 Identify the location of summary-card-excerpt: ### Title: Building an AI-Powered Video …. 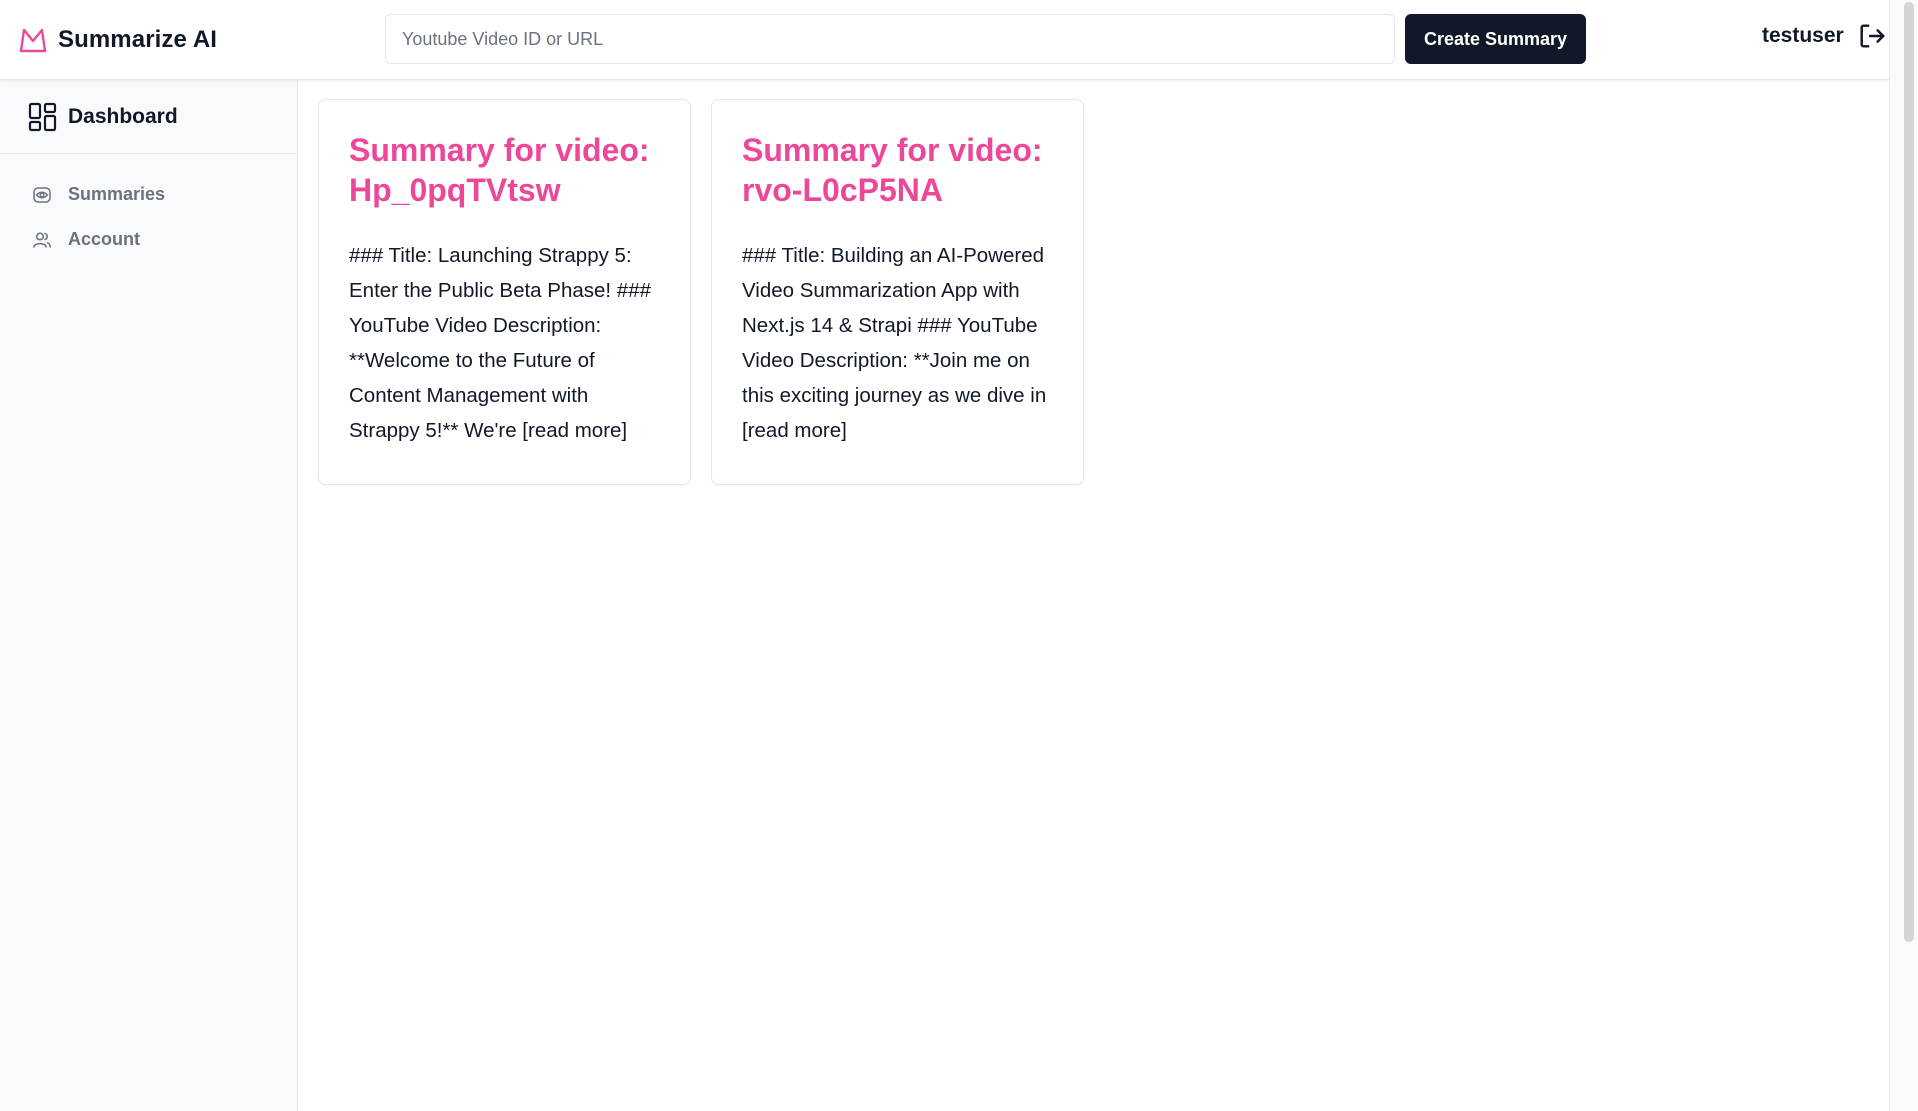
(894, 343).